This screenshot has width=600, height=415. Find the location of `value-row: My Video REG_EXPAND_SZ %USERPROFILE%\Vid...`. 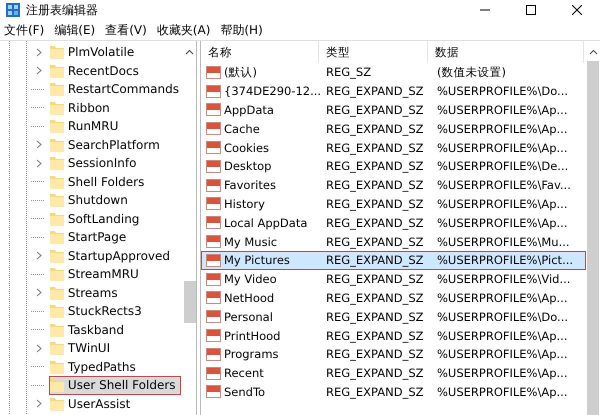

value-row: My Video REG_EXPAND_SZ %USERPROFILE%\Vid... is located at coordinates (393, 279).